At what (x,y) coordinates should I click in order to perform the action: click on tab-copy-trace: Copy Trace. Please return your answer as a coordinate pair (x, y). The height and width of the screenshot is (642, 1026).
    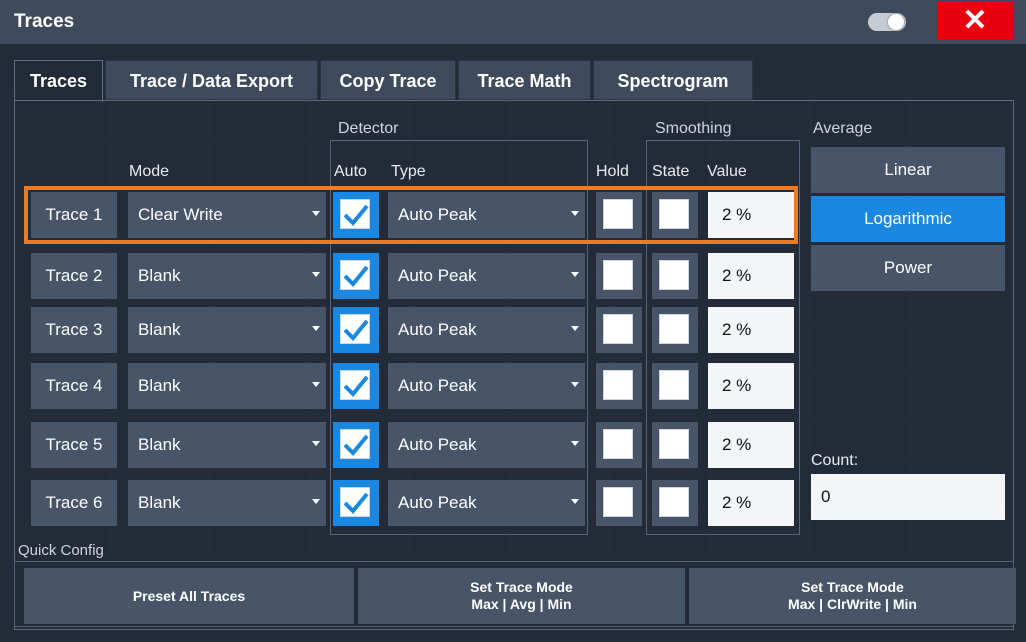
    Looking at the image, I should click on (388, 80).